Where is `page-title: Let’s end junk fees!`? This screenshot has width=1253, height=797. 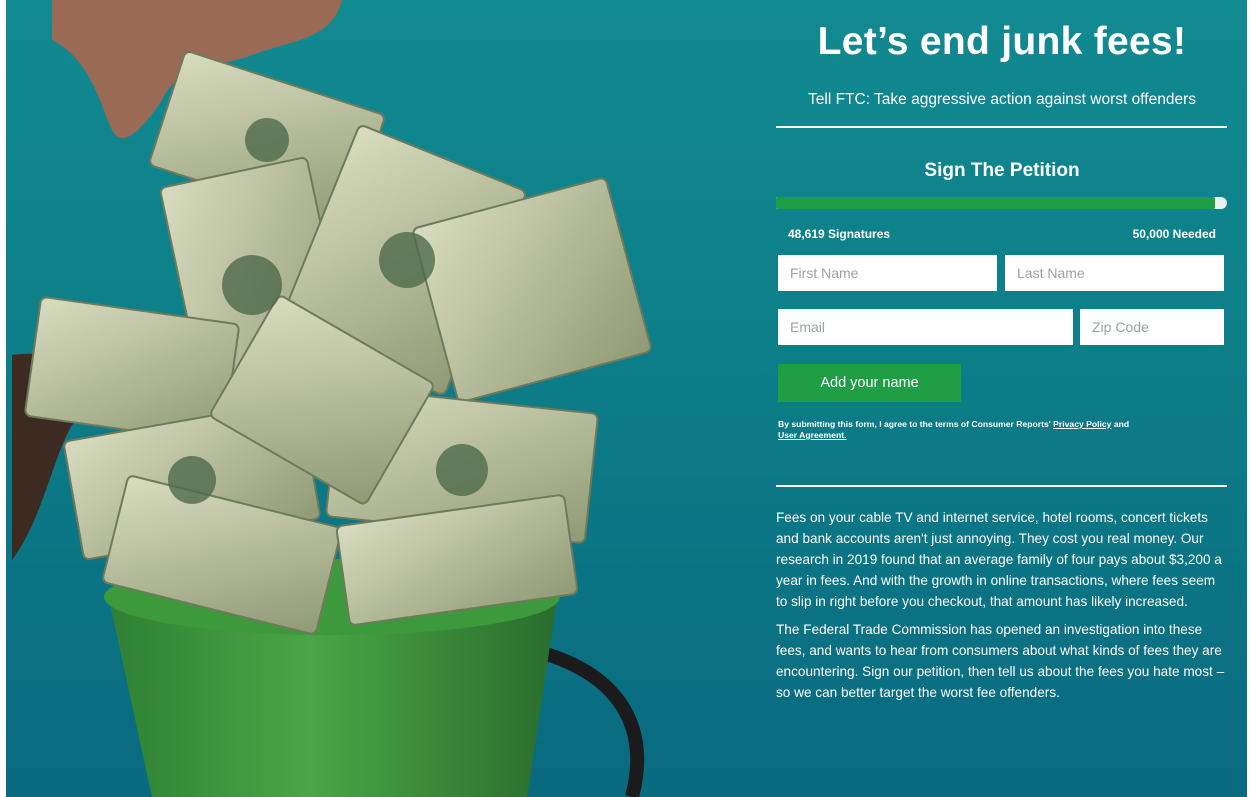
page-title: Let’s end junk fees! is located at coordinates (1002, 41).